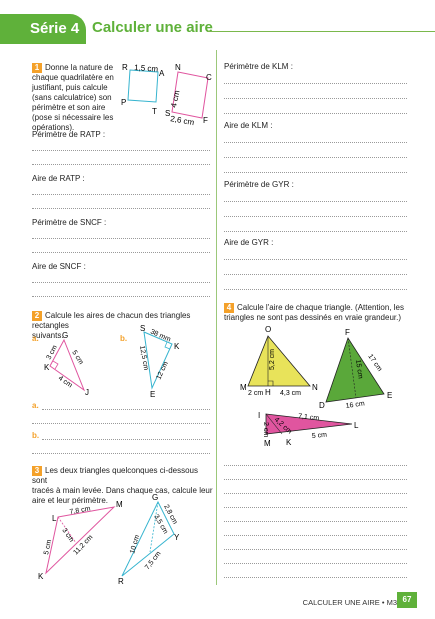  I want to click on exercise-number: 3, so click(37, 471).